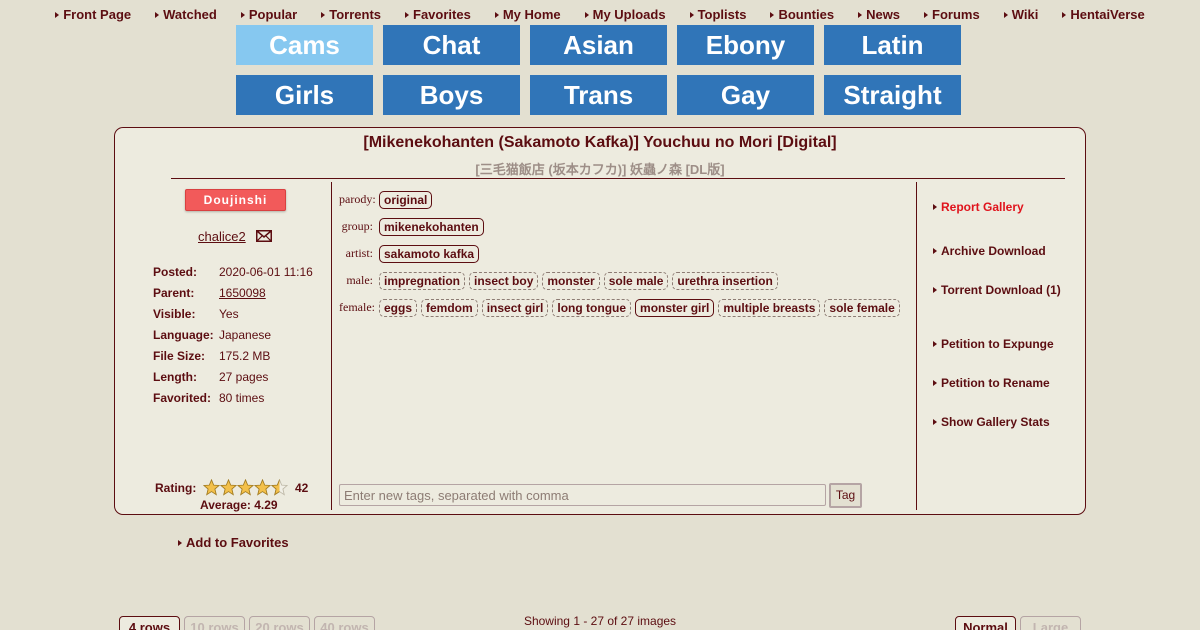  I want to click on tag-submit-button: Tag, so click(845, 495).